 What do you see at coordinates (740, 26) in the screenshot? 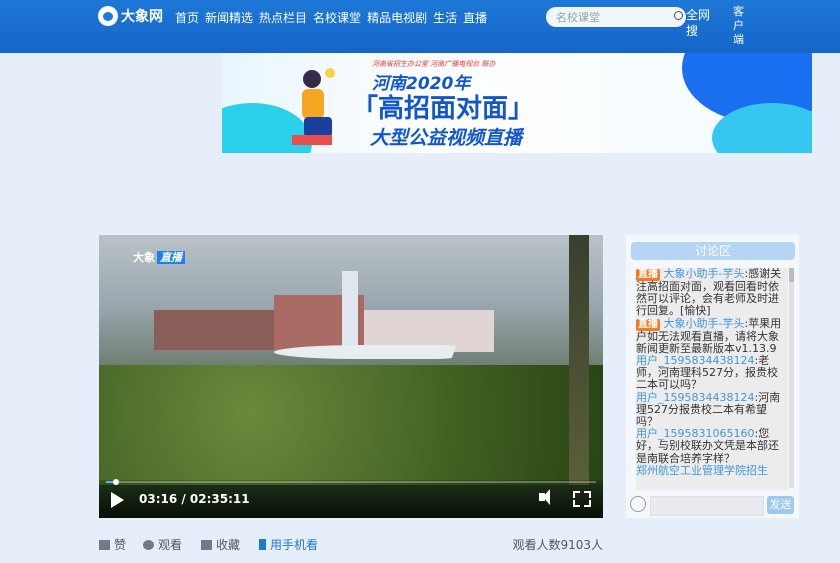
I see `client-download-link: 客户端` at bounding box center [740, 26].